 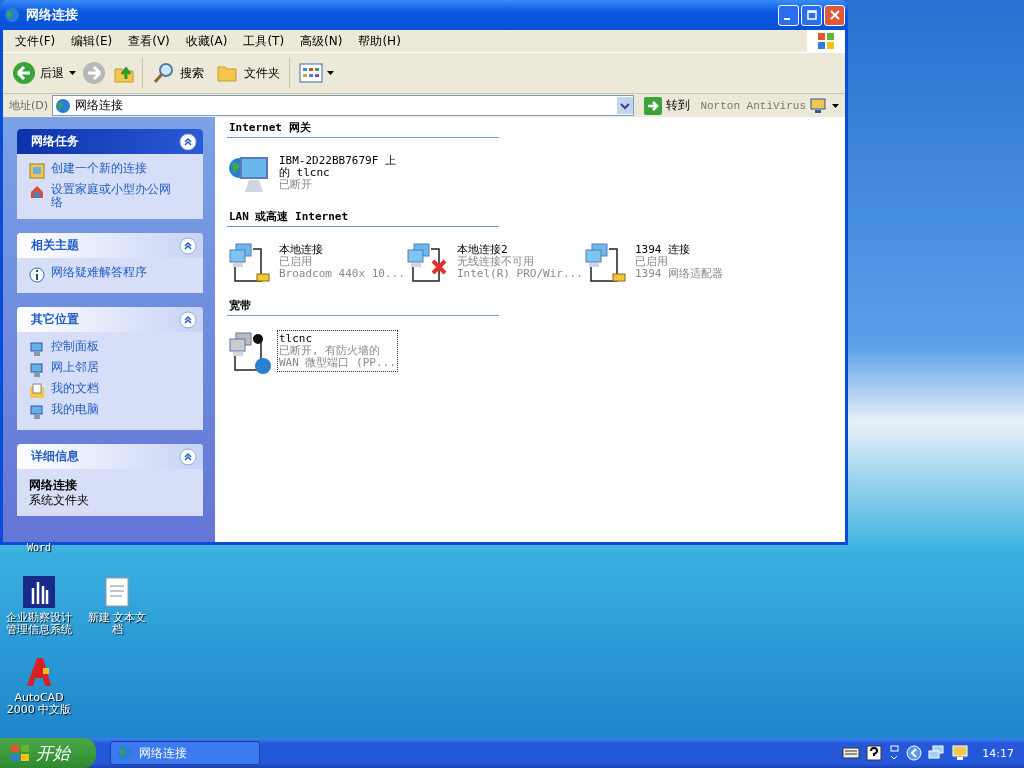 I want to click on menu-item: 高级(N), so click(x=321, y=41).